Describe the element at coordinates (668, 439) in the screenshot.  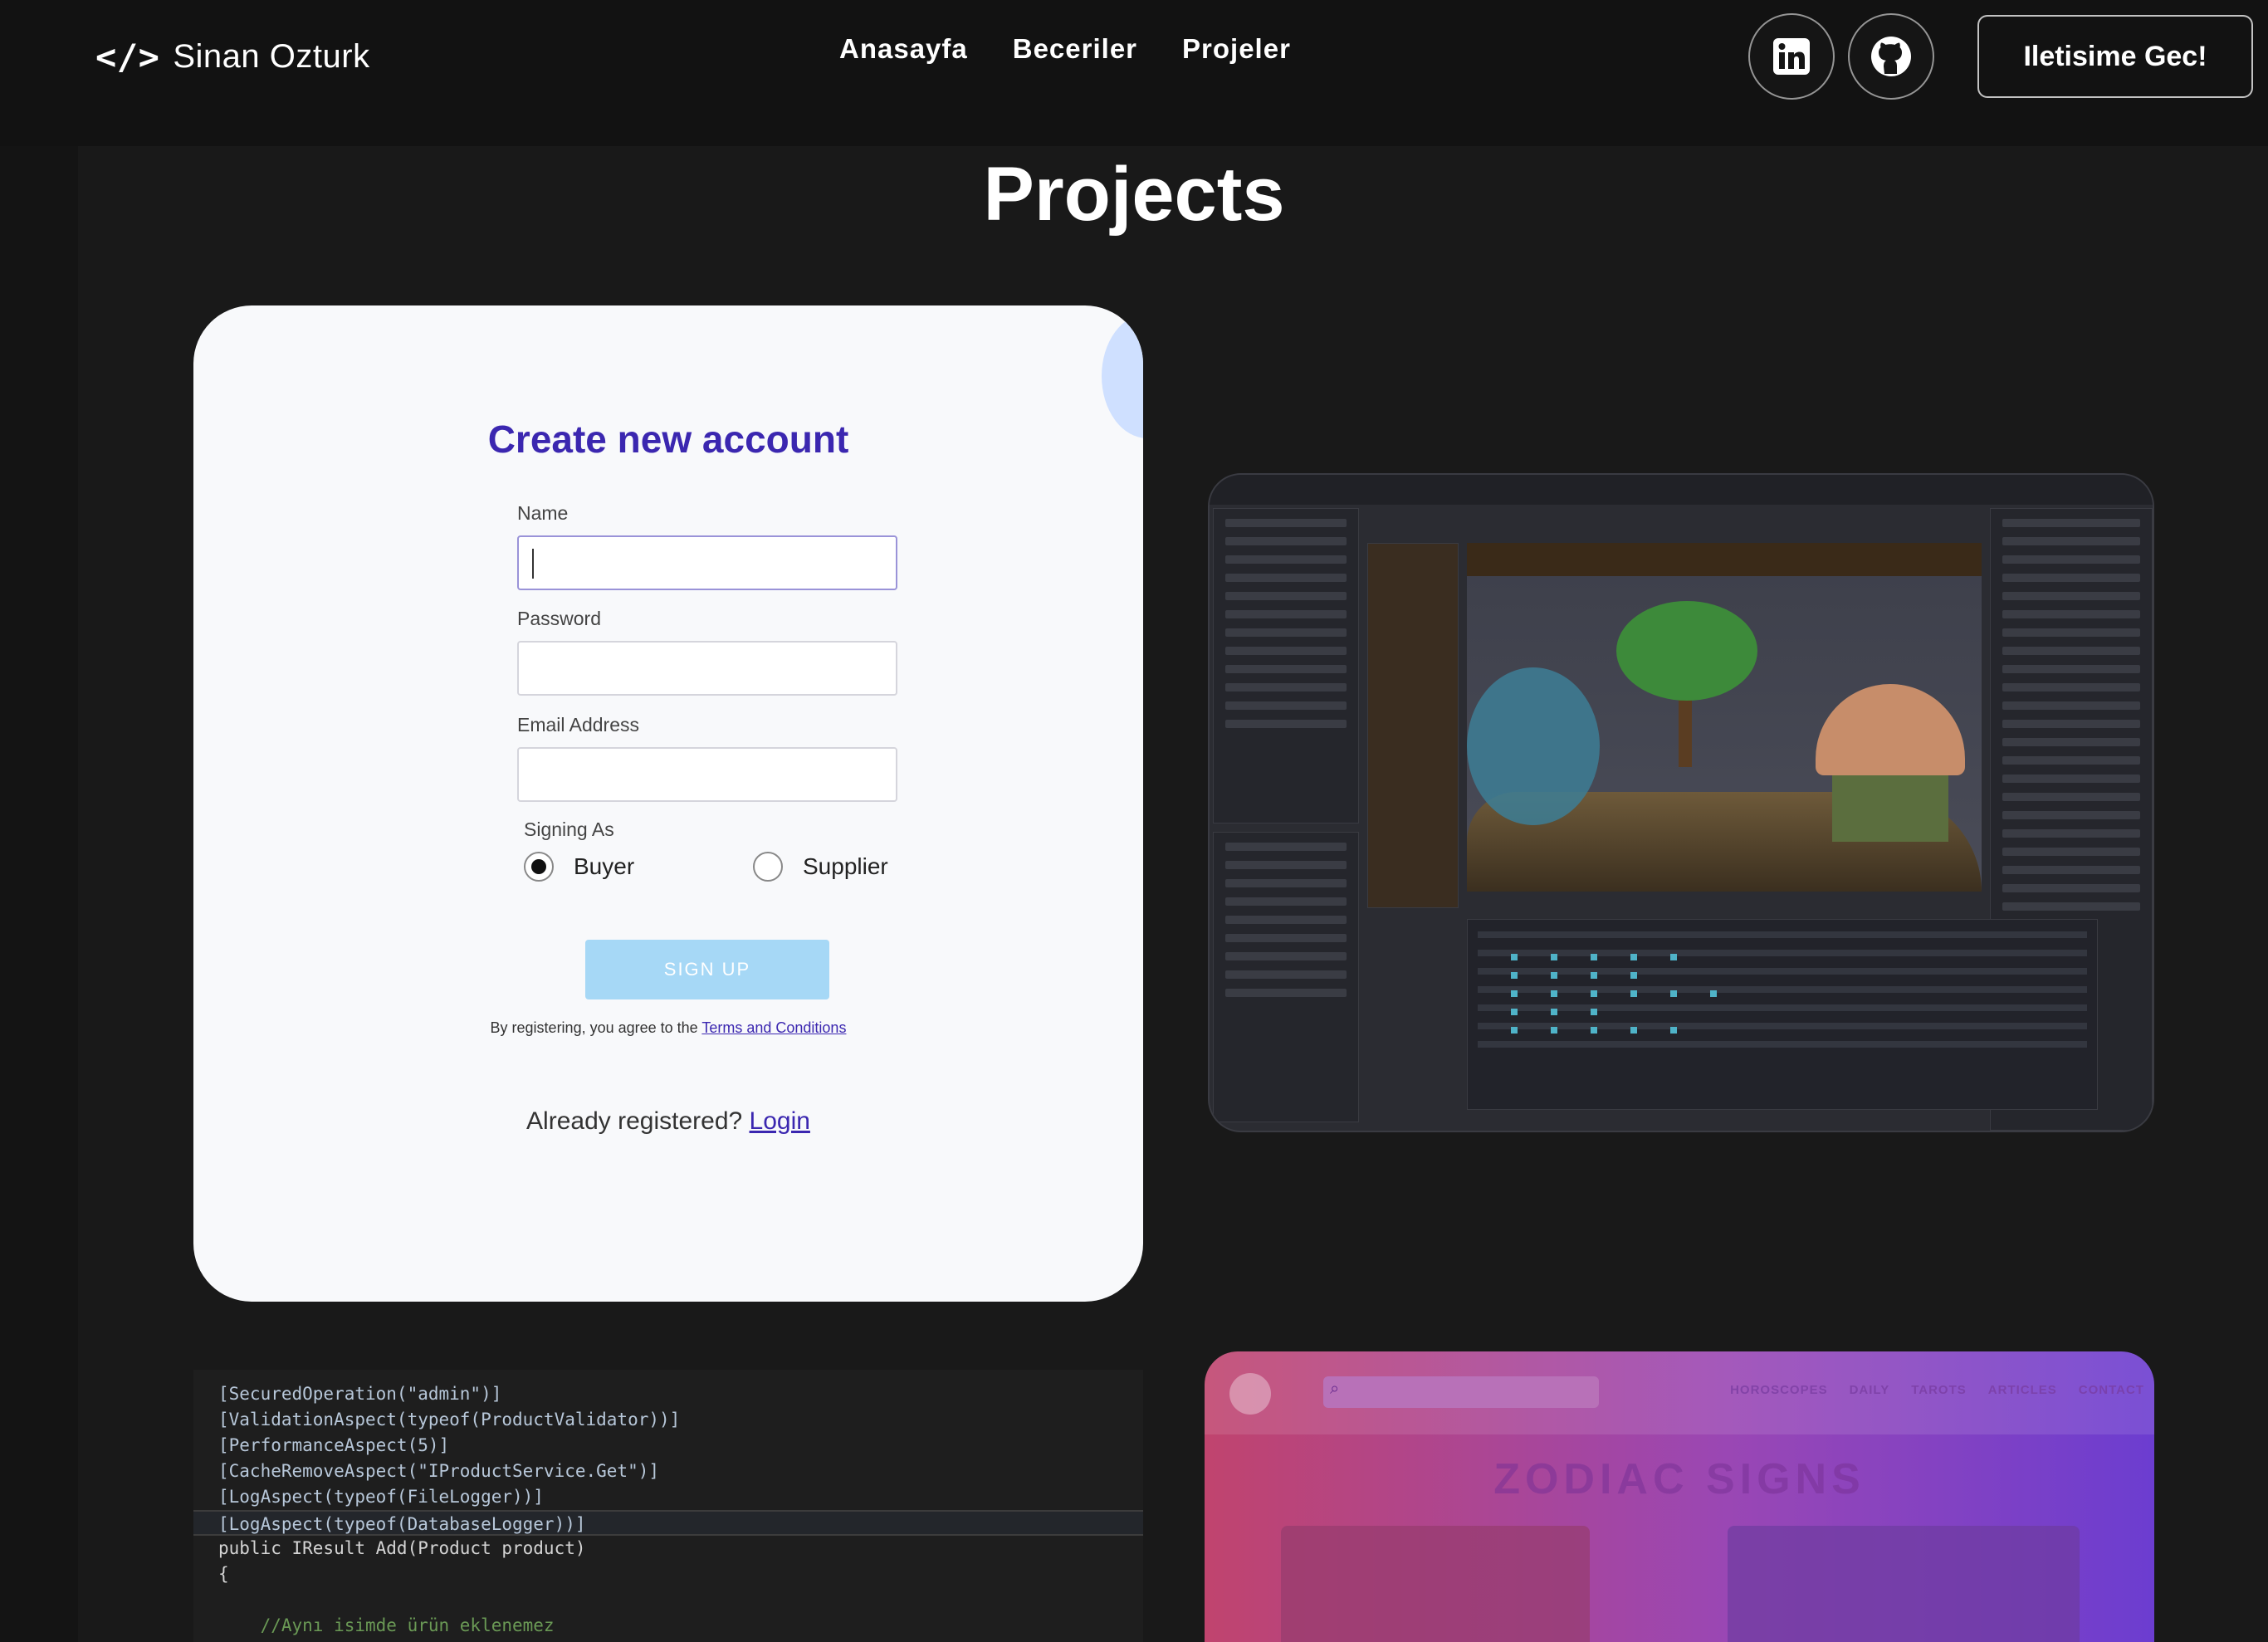
I see `form-title: Create new account` at that location.